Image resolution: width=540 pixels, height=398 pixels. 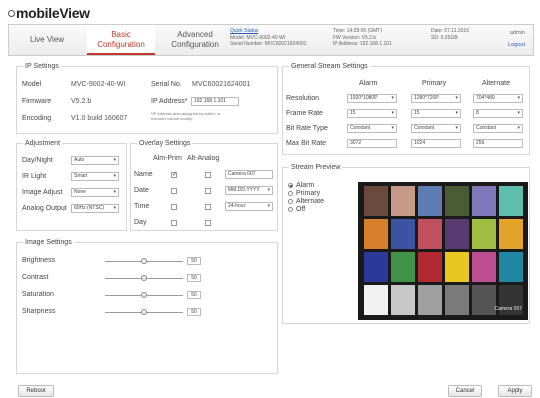 I want to click on adjustment-title: Adjustment, so click(x=43, y=143).